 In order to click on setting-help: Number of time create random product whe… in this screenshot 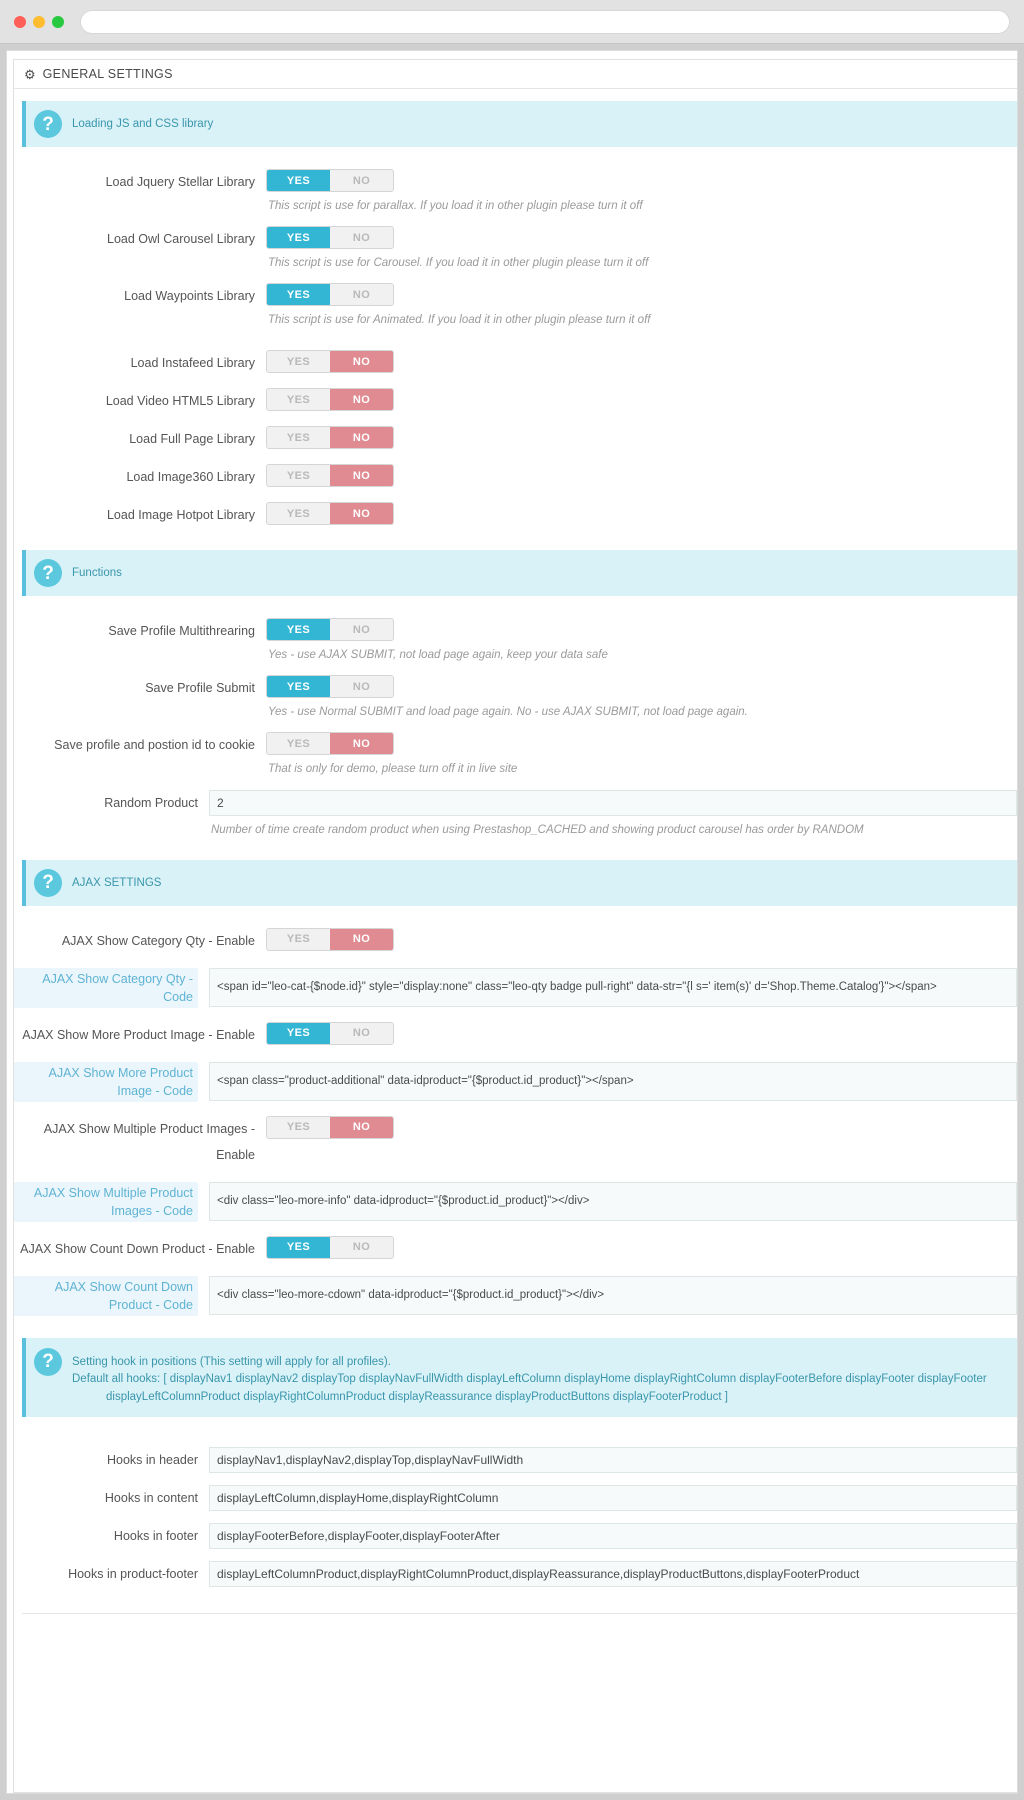, I will do `click(537, 829)`.